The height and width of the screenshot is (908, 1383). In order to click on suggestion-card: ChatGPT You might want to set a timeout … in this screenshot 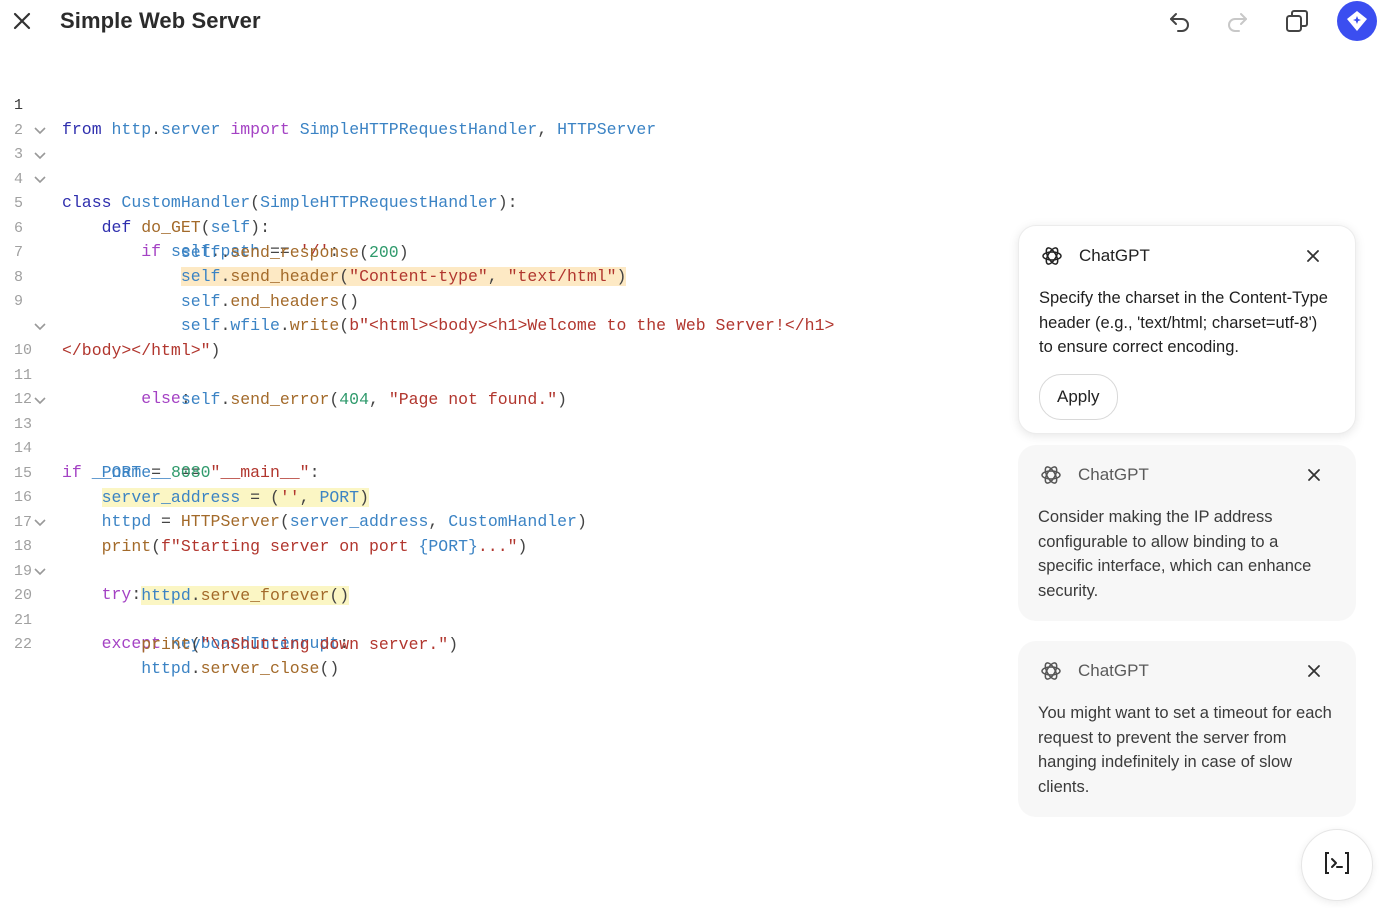, I will do `click(1187, 729)`.